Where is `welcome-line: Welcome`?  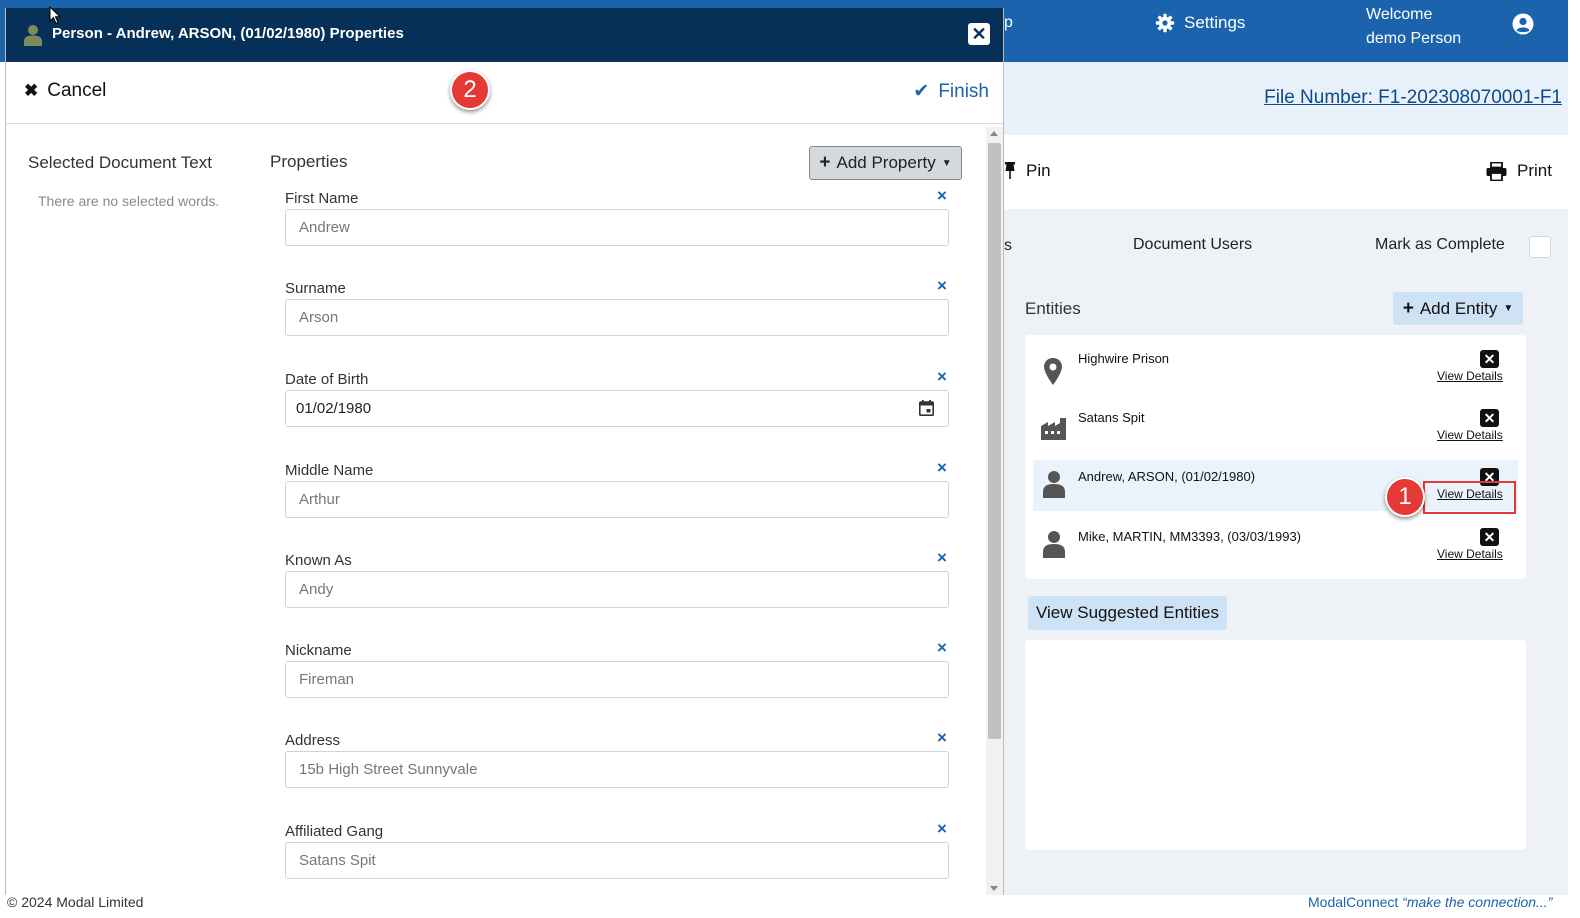
welcome-line: Welcome is located at coordinates (1399, 14).